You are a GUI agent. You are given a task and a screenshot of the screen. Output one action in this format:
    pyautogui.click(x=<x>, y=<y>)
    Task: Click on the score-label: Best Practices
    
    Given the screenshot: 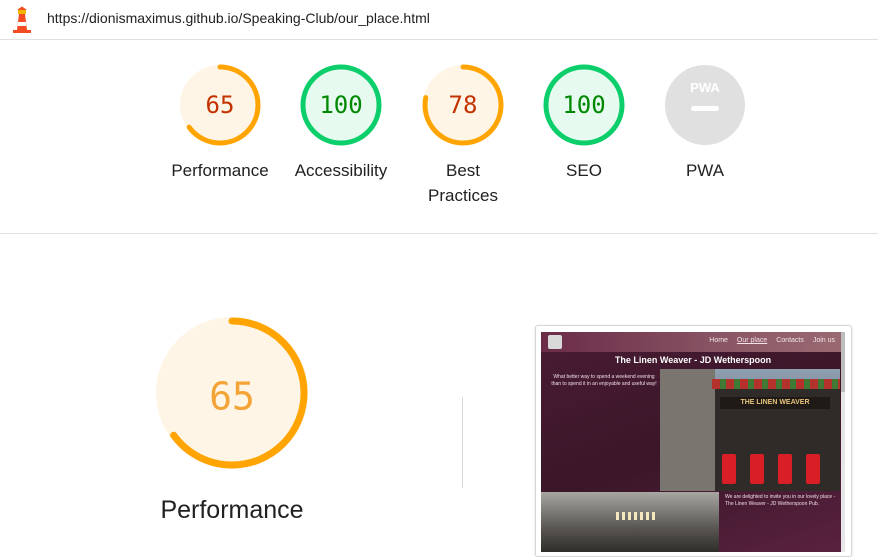 What is the action you would take?
    pyautogui.click(x=463, y=183)
    